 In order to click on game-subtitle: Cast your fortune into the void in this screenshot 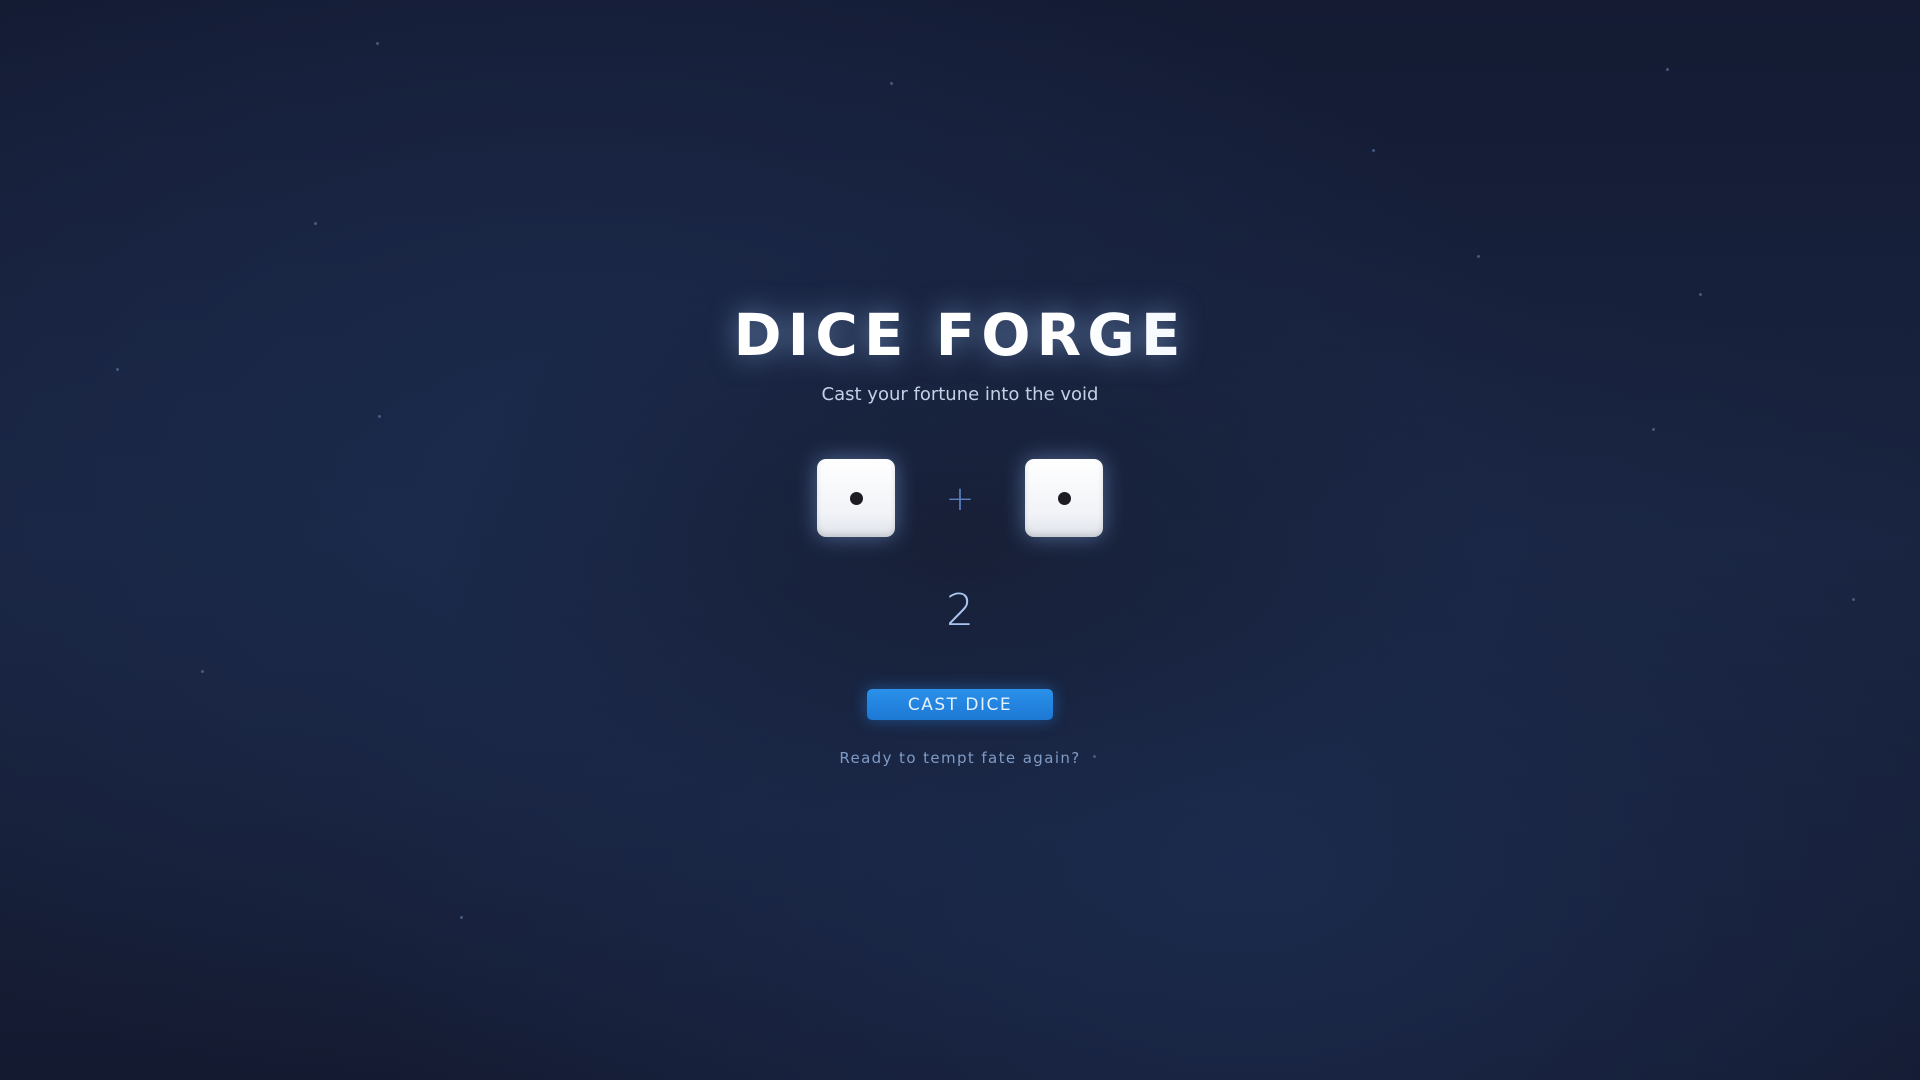, I will do `click(960, 394)`.